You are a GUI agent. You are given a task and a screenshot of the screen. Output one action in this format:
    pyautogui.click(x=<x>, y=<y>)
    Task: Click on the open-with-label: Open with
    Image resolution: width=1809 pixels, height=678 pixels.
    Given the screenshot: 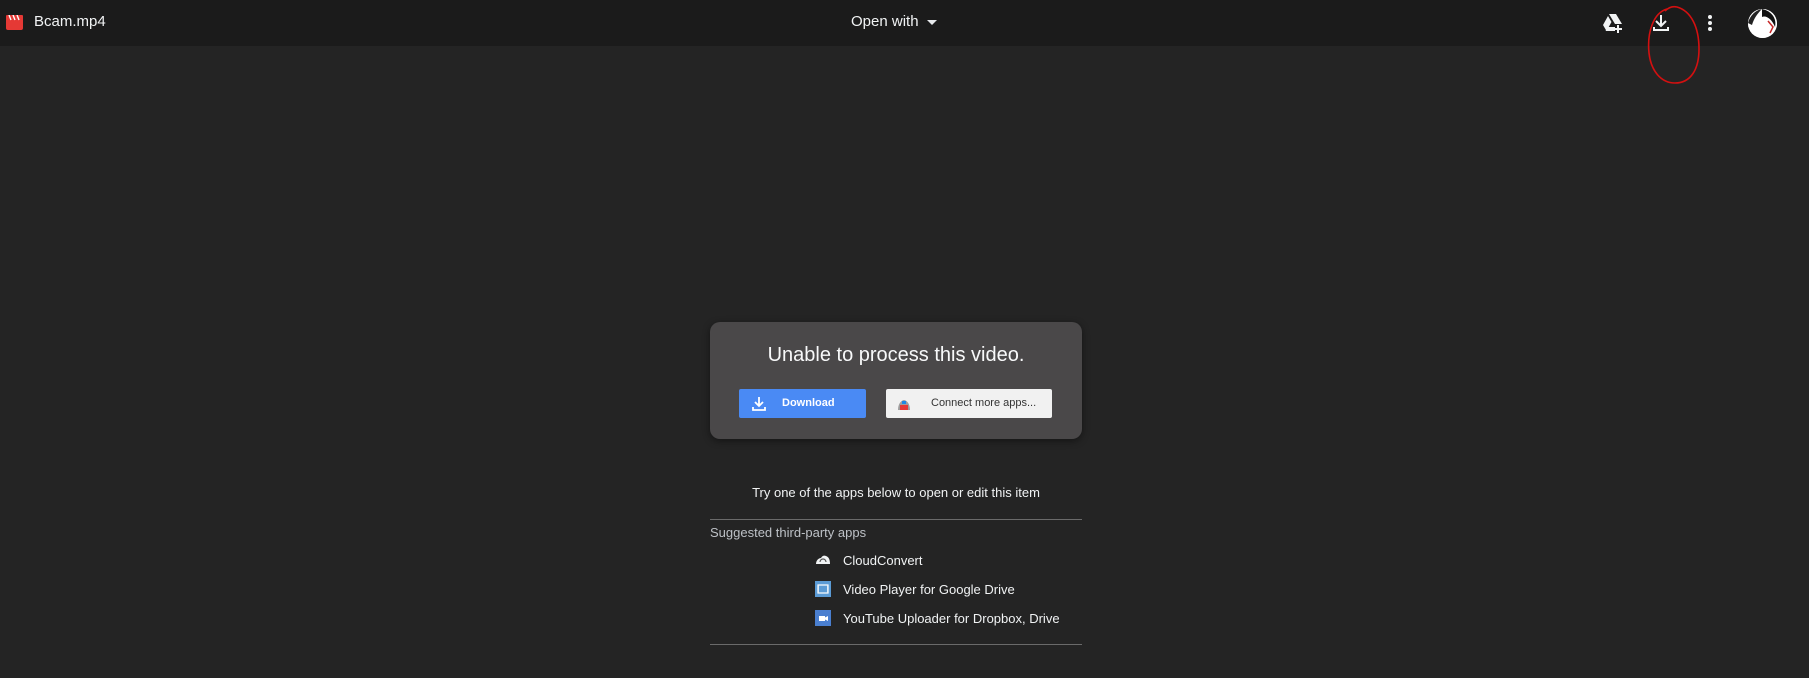 What is the action you would take?
    pyautogui.click(x=885, y=21)
    